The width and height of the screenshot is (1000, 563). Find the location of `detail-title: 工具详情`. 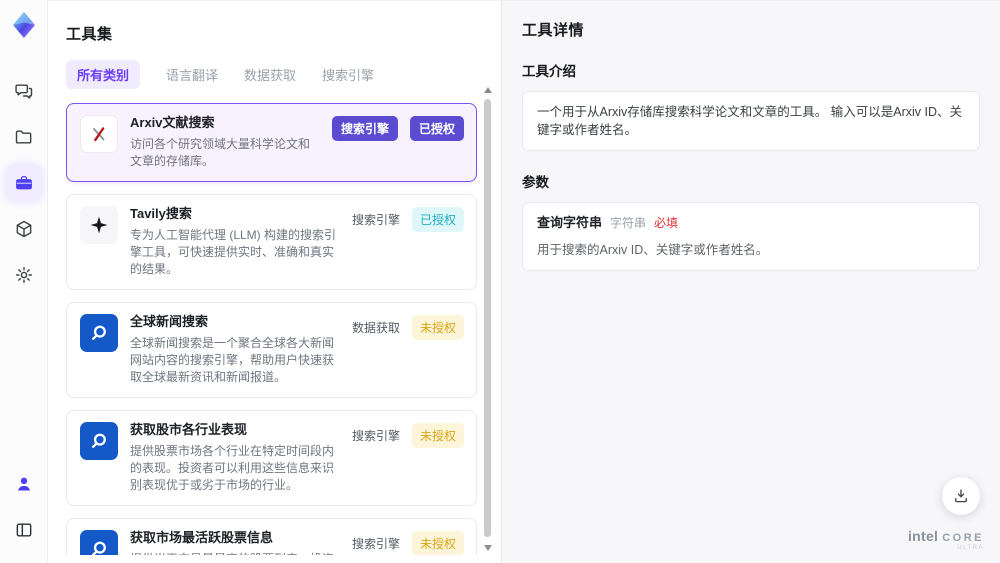

detail-title: 工具详情 is located at coordinates (553, 30).